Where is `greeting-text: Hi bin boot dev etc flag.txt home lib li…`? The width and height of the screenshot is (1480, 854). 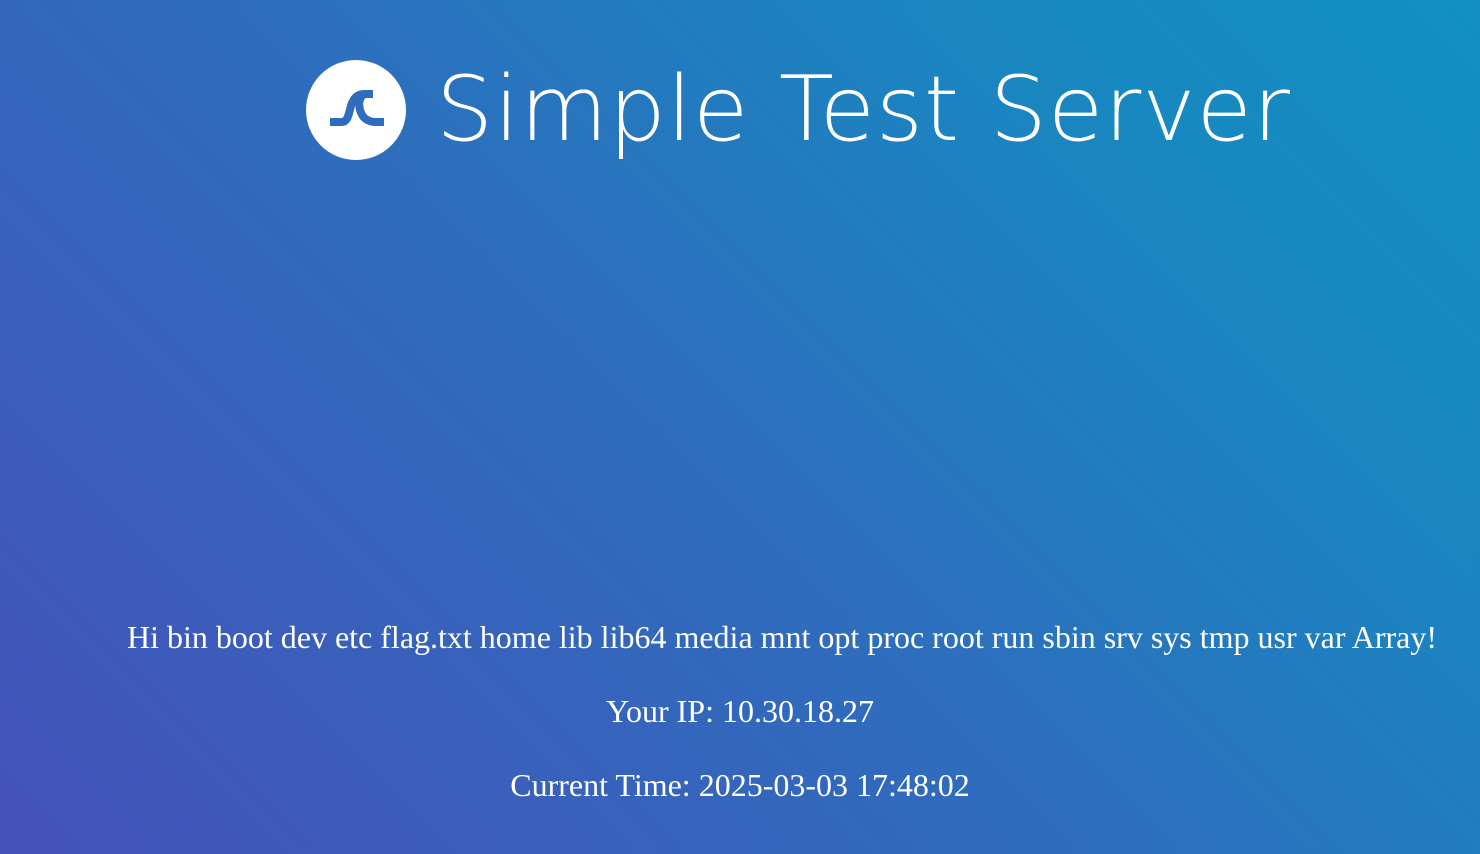 greeting-text: Hi bin boot dev etc flag.txt home lib li… is located at coordinates (781, 637).